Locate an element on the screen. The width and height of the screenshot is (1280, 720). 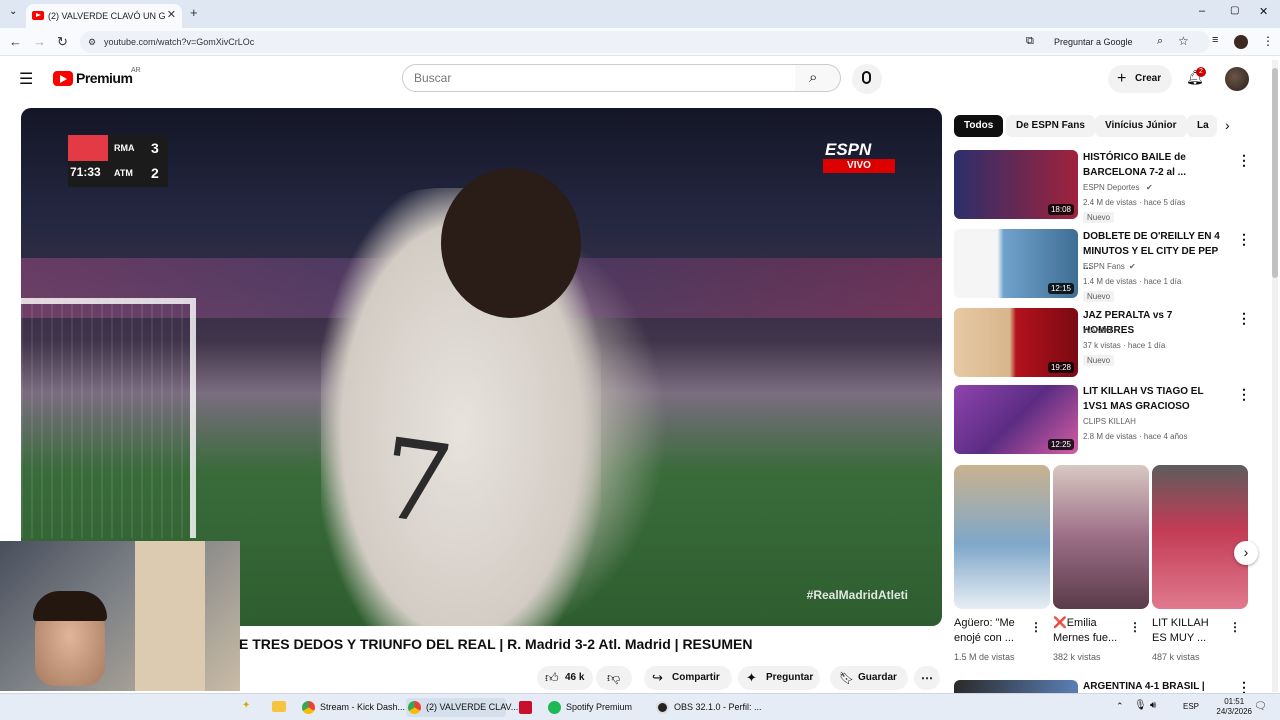
search-button: ⌕ is located at coordinates (818, 78).